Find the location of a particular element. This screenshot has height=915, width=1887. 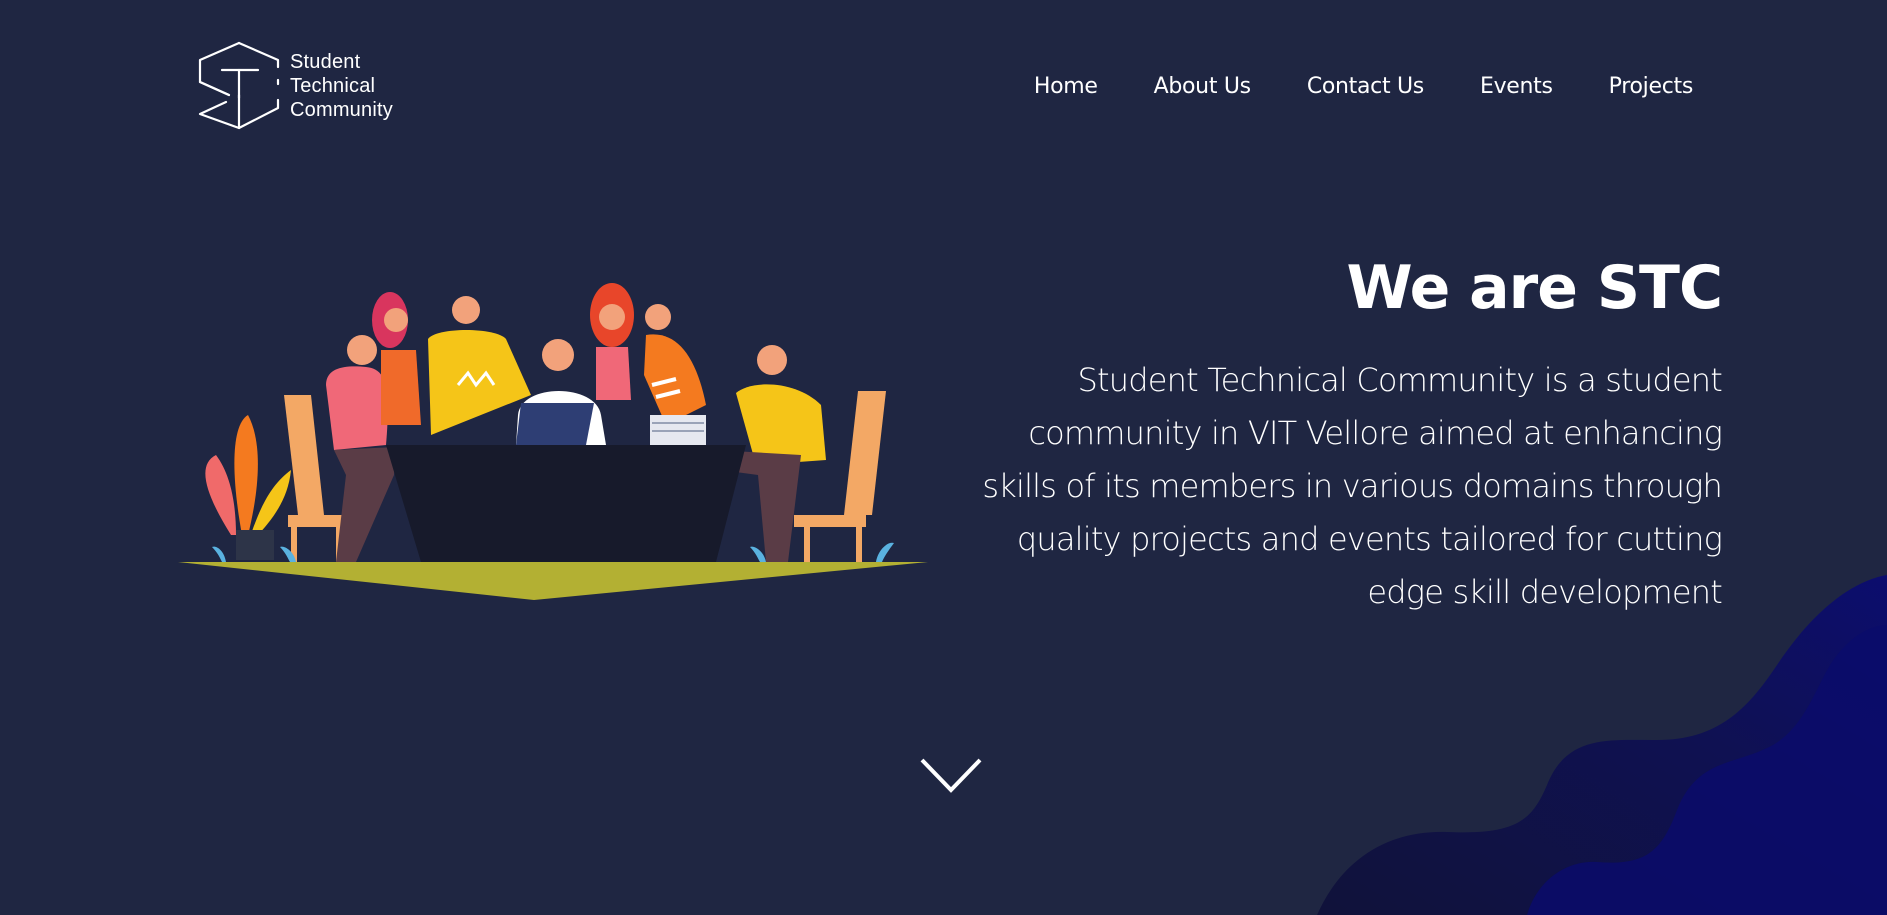

chevron-down-icon is located at coordinates (951, 776).